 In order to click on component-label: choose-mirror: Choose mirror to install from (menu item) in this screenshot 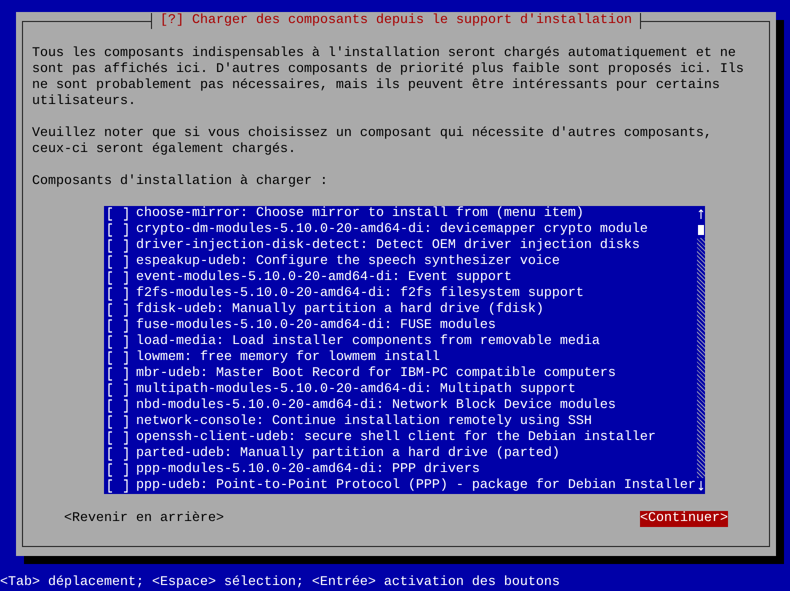, I will do `click(360, 214)`.